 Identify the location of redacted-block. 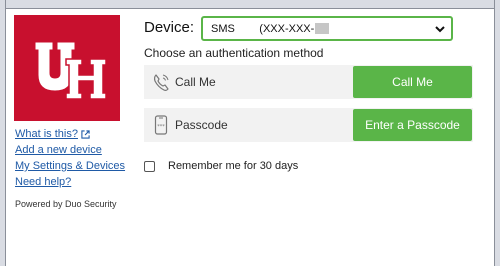
(322, 29).